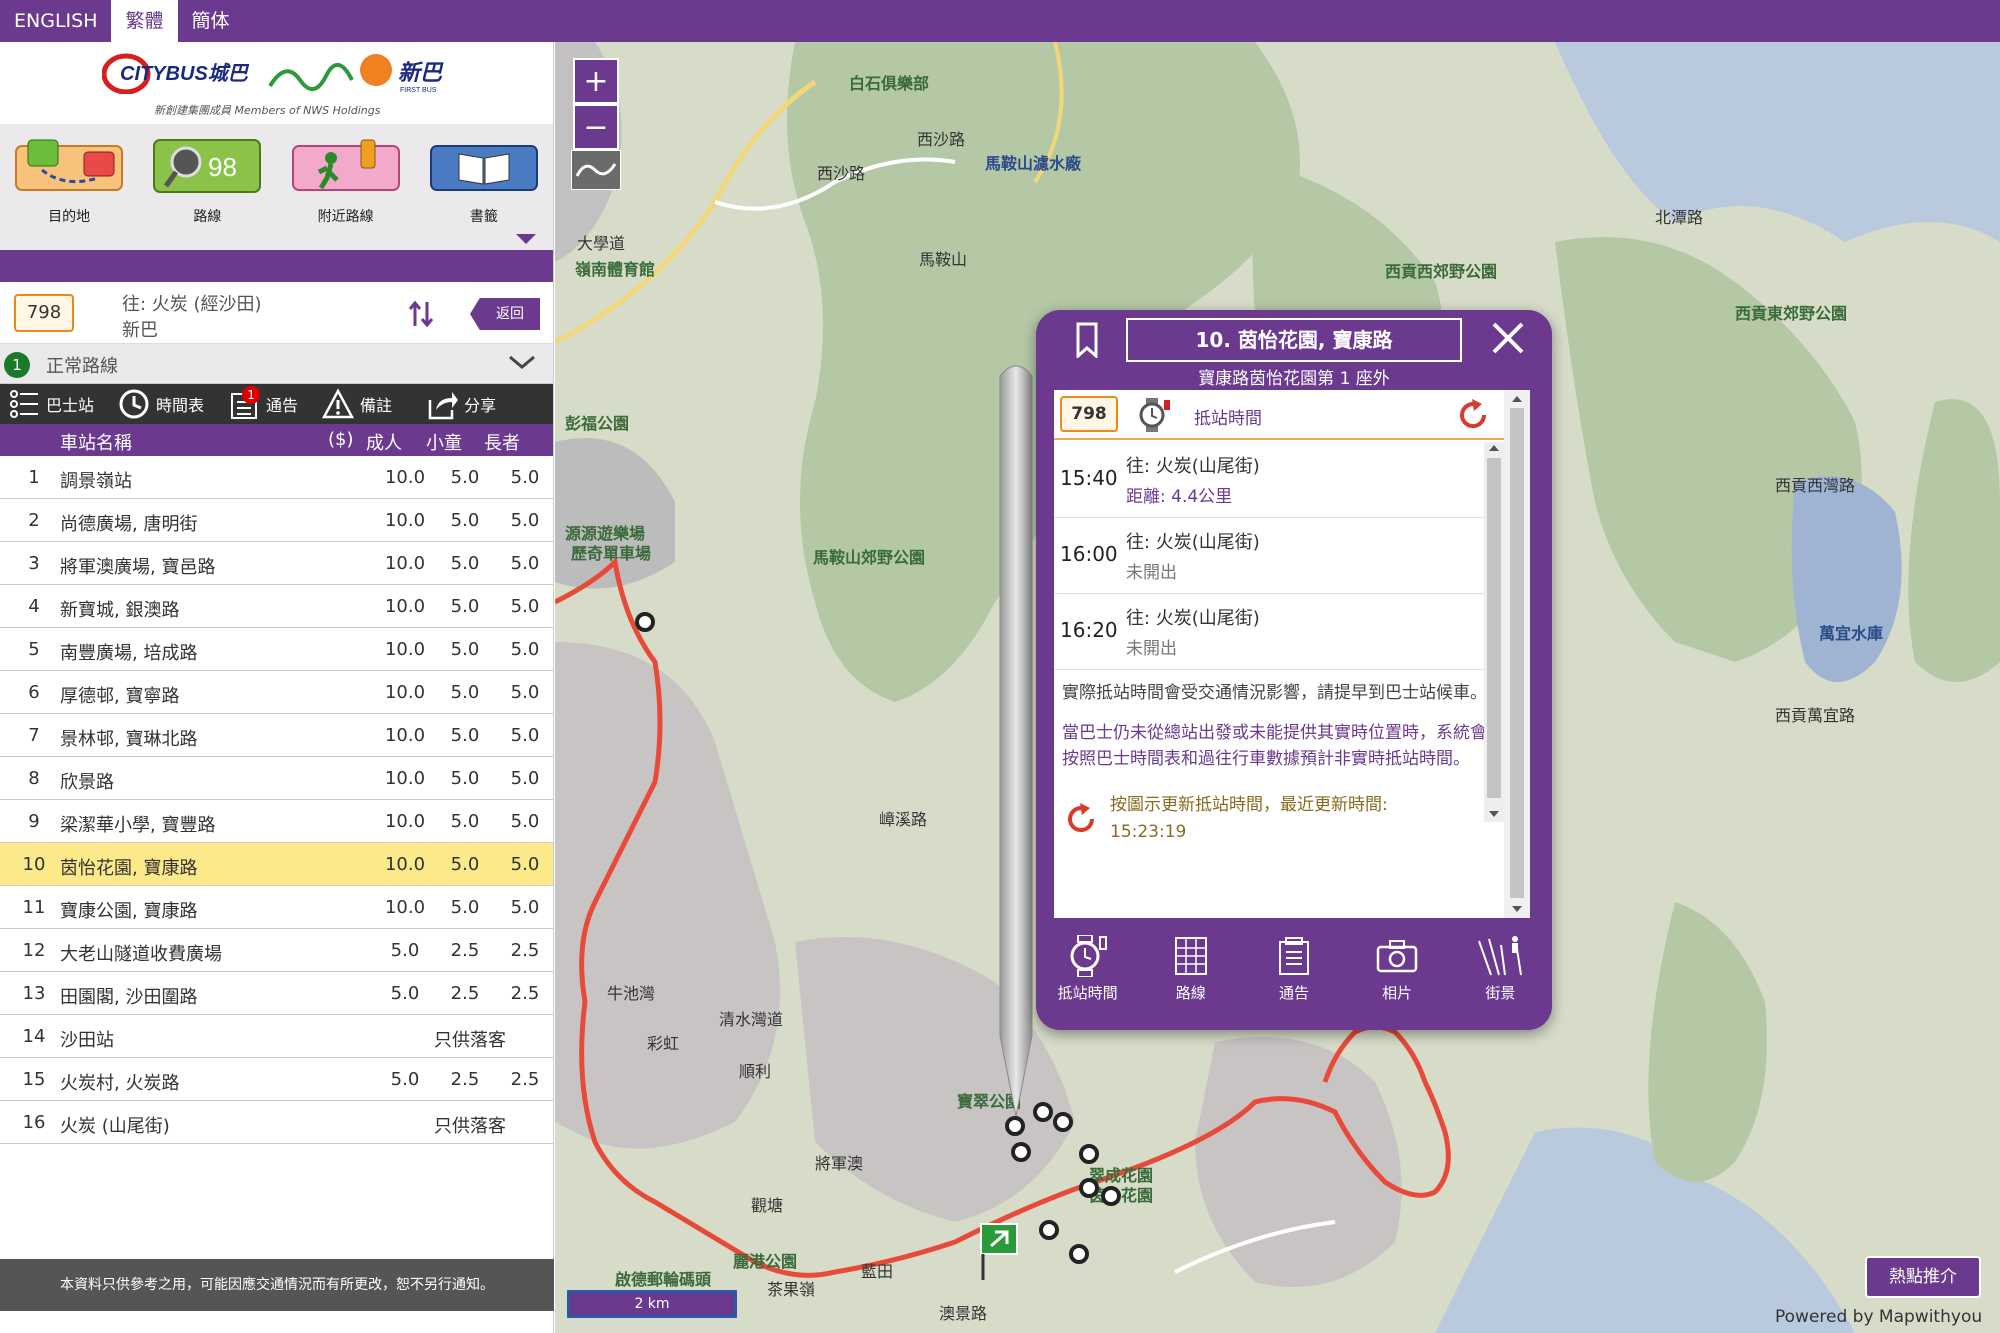 This screenshot has width=2000, height=1333. I want to click on stop-name: 調景嶺站, so click(96, 481).